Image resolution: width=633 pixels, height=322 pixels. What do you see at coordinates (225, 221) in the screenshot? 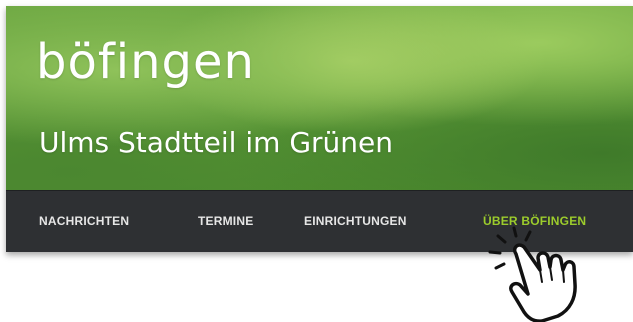
I see `nav-item-termine: TERMINE` at bounding box center [225, 221].